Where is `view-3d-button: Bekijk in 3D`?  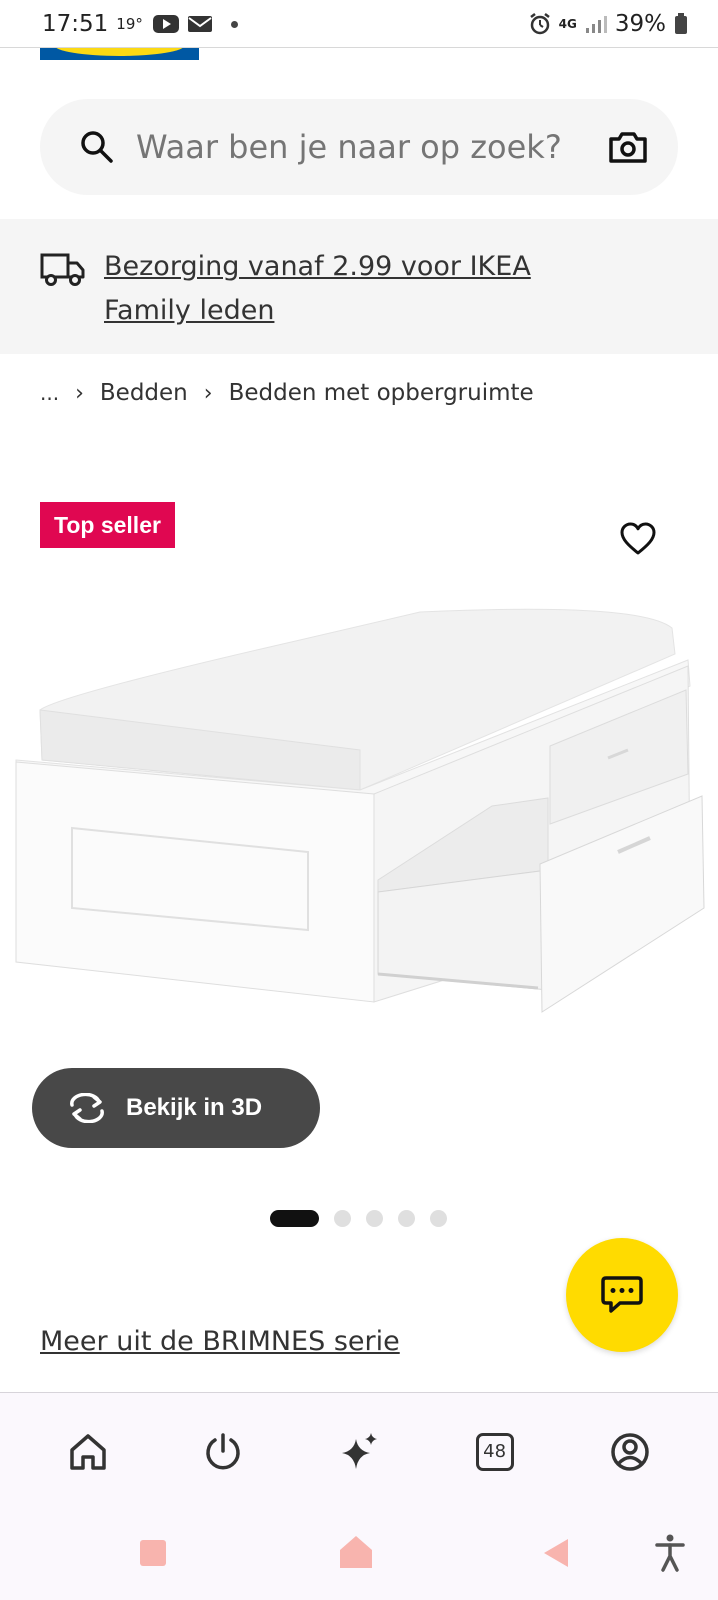 view-3d-button: Bekijk in 3D is located at coordinates (176, 1108).